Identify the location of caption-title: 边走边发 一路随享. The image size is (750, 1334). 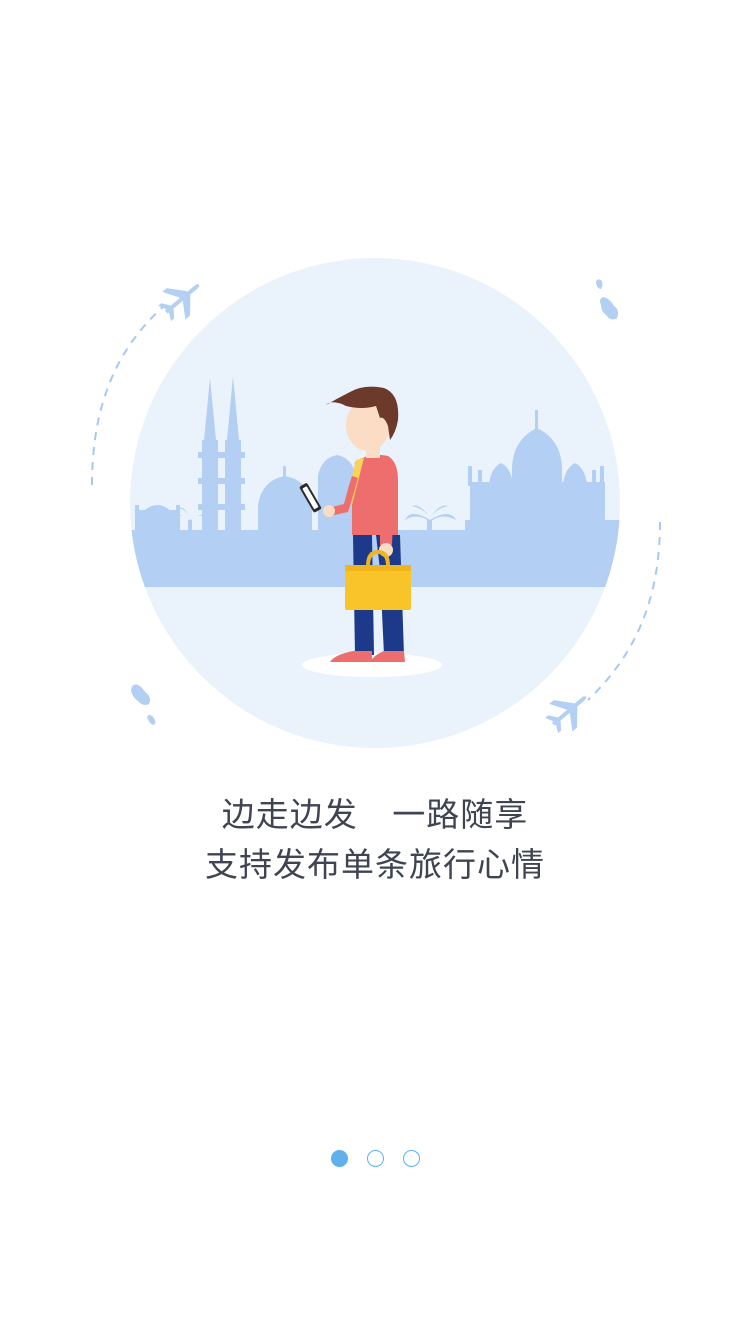
(375, 814).